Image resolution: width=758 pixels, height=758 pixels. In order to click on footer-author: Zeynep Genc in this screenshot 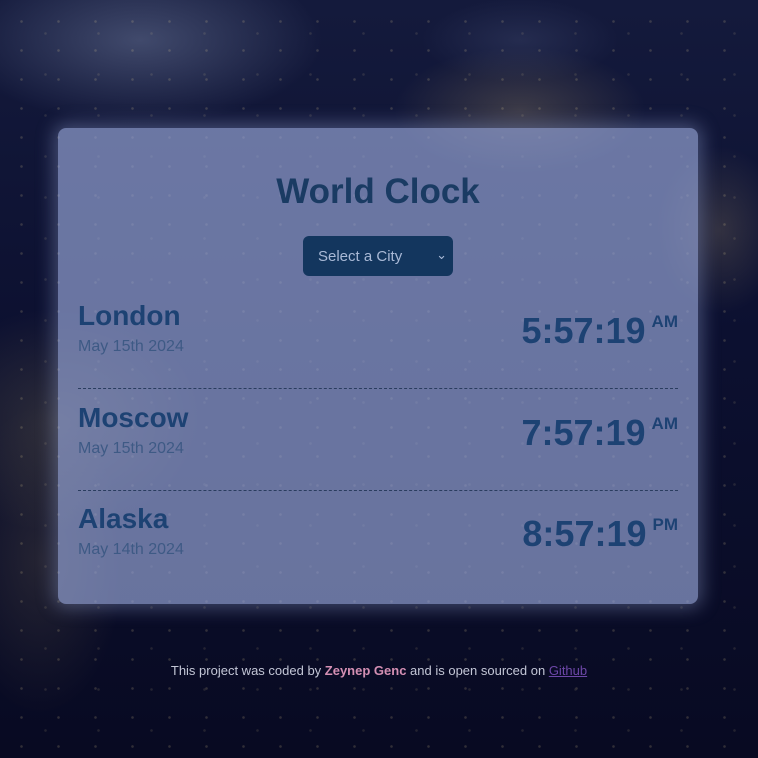, I will do `click(365, 670)`.